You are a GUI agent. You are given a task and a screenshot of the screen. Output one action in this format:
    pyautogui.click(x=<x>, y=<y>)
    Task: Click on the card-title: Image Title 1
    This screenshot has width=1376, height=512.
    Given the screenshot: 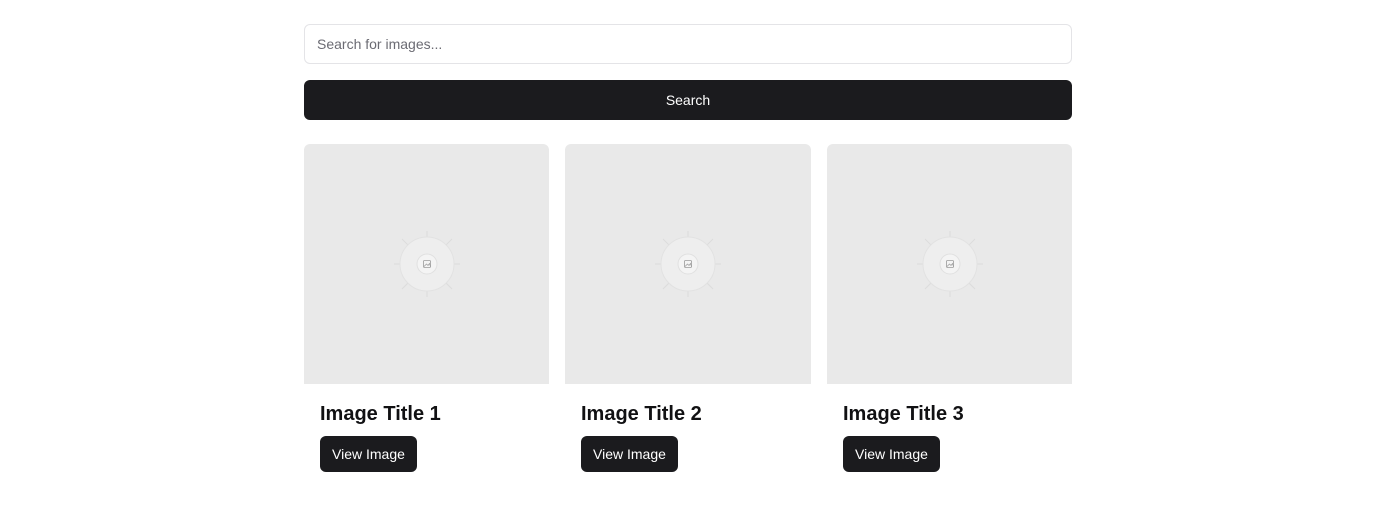 What is the action you would take?
    pyautogui.click(x=380, y=414)
    